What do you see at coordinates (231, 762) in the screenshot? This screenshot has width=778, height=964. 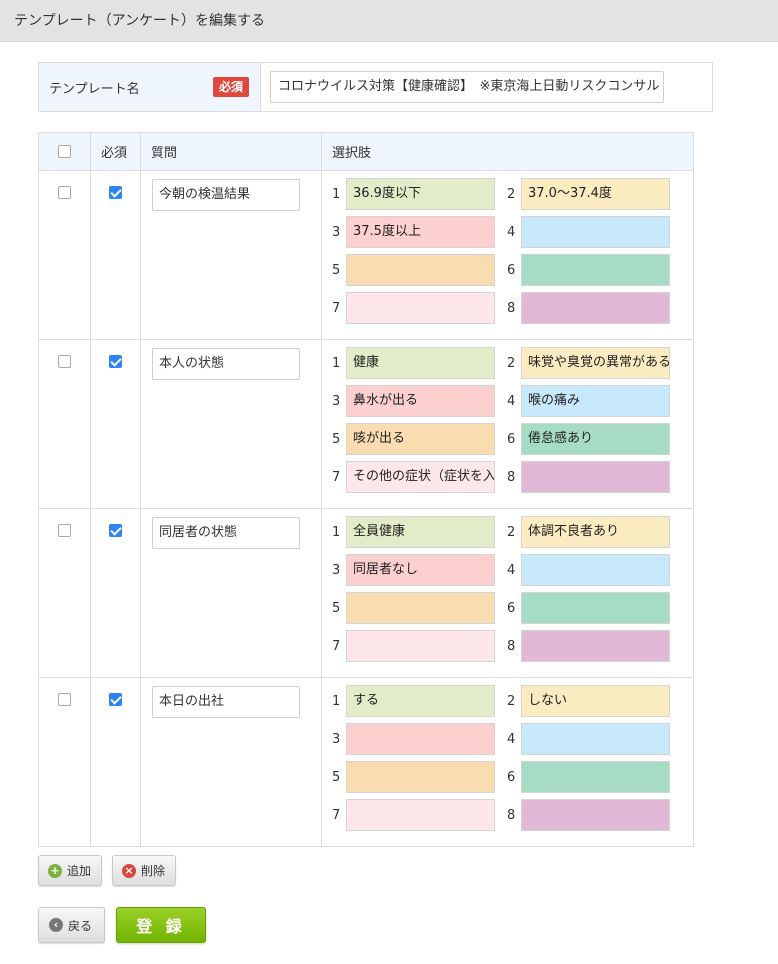 I see `question-cell: 本日の出社` at bounding box center [231, 762].